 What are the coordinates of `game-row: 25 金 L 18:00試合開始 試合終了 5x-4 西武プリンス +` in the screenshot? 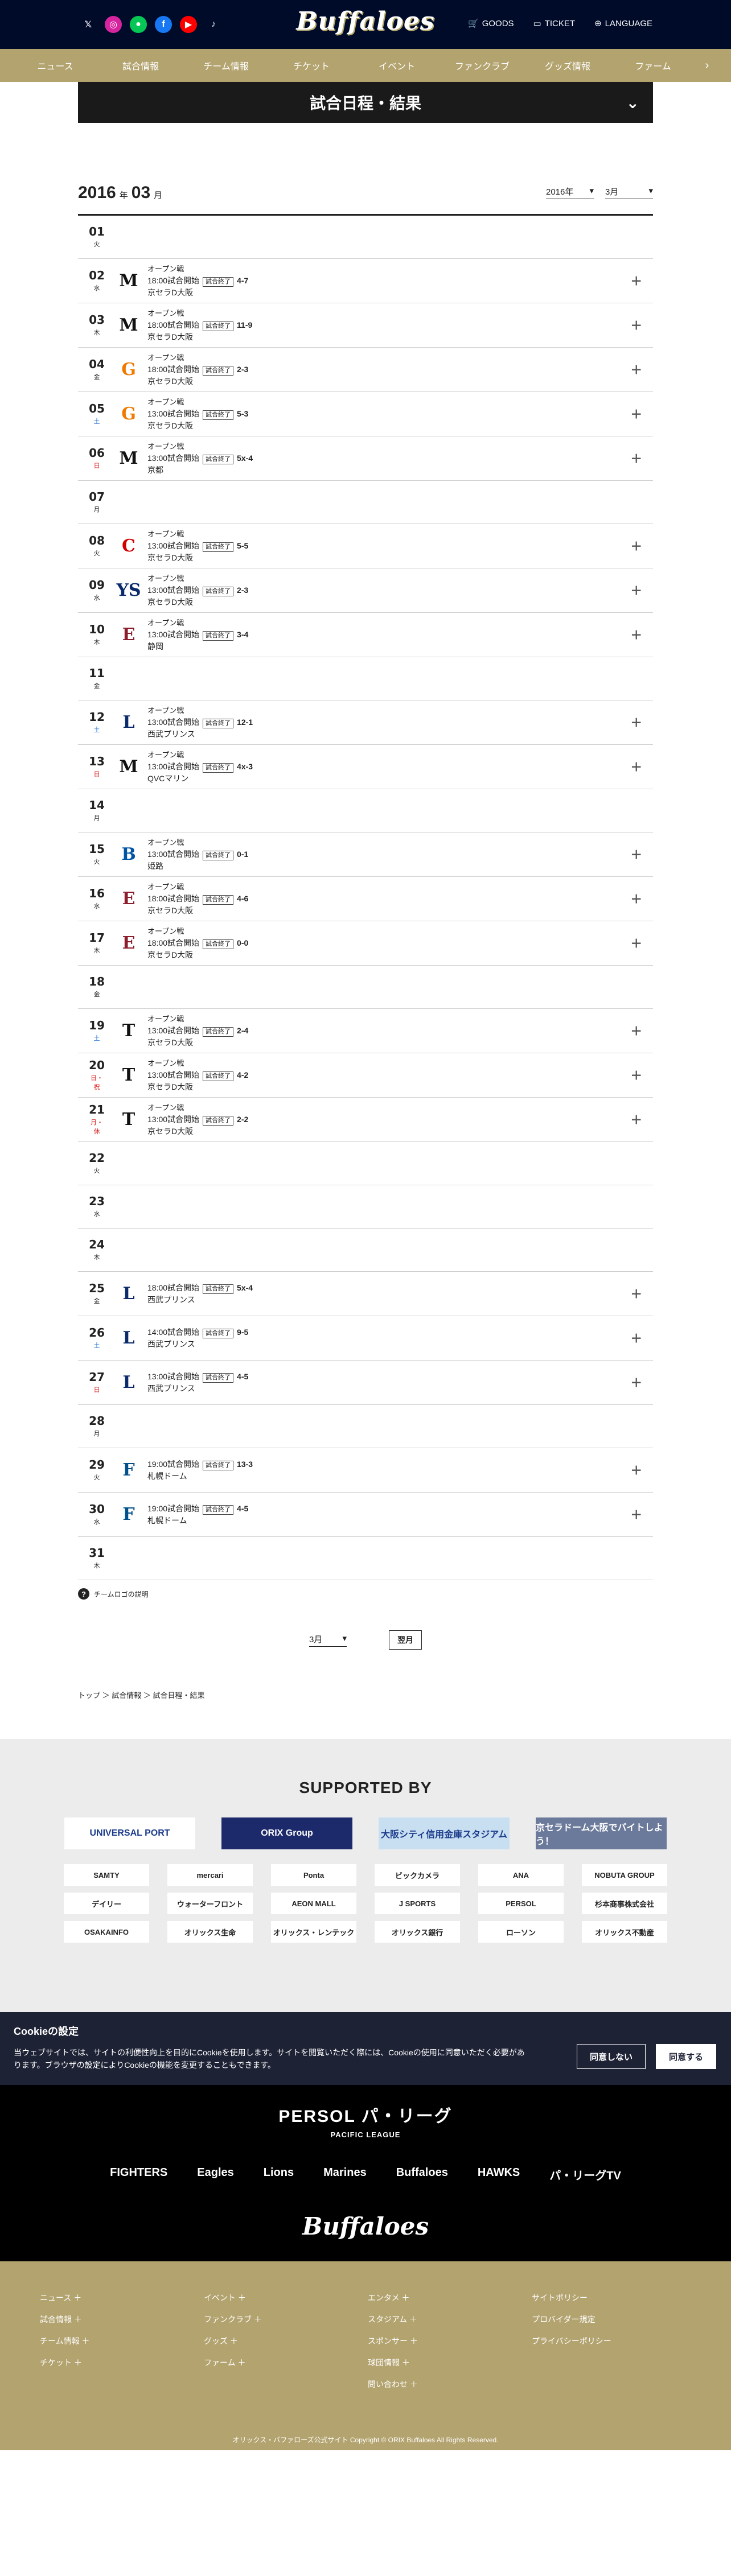 It's located at (365, 1294).